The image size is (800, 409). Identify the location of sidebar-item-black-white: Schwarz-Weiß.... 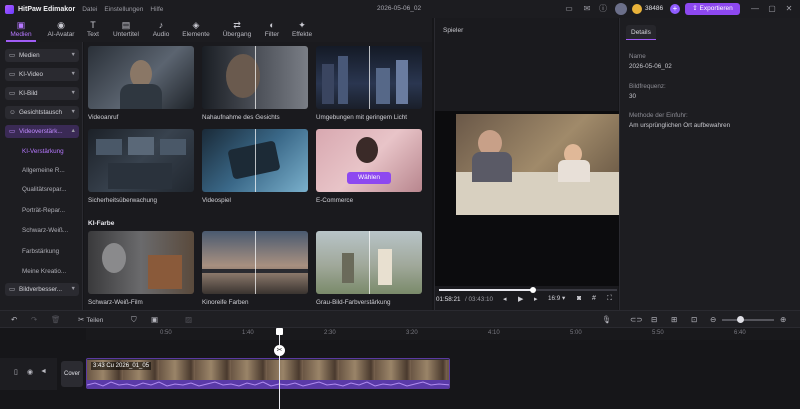
(51, 230).